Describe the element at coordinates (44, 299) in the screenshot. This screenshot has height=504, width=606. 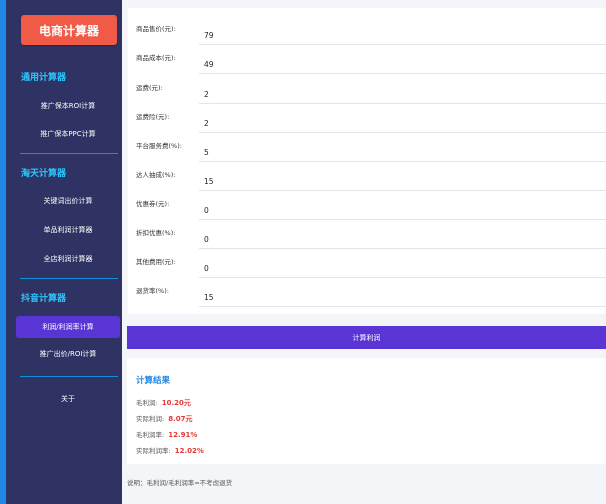
I see `section-title-douyin: 抖音计算器` at that location.